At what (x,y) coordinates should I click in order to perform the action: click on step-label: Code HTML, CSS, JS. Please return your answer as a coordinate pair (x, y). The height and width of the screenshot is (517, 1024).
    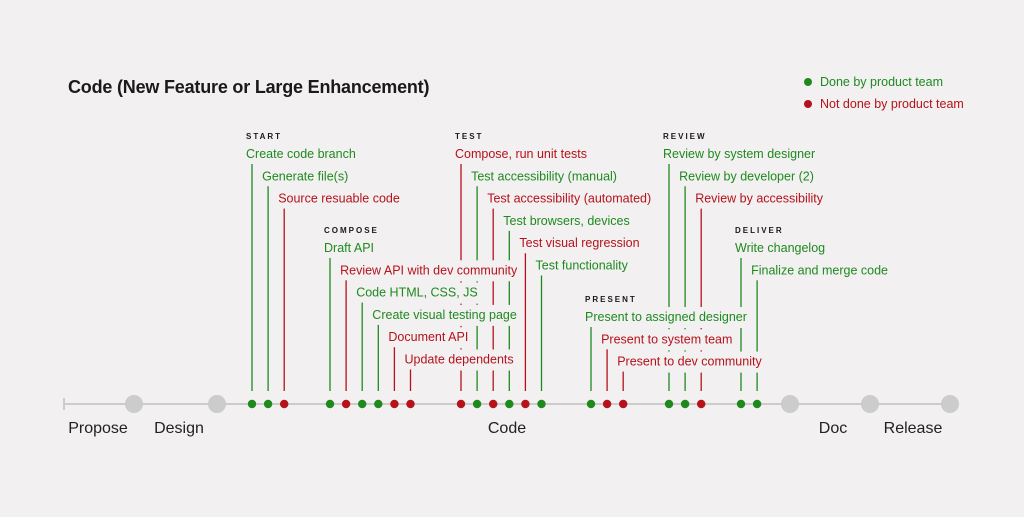
    Looking at the image, I should click on (417, 293).